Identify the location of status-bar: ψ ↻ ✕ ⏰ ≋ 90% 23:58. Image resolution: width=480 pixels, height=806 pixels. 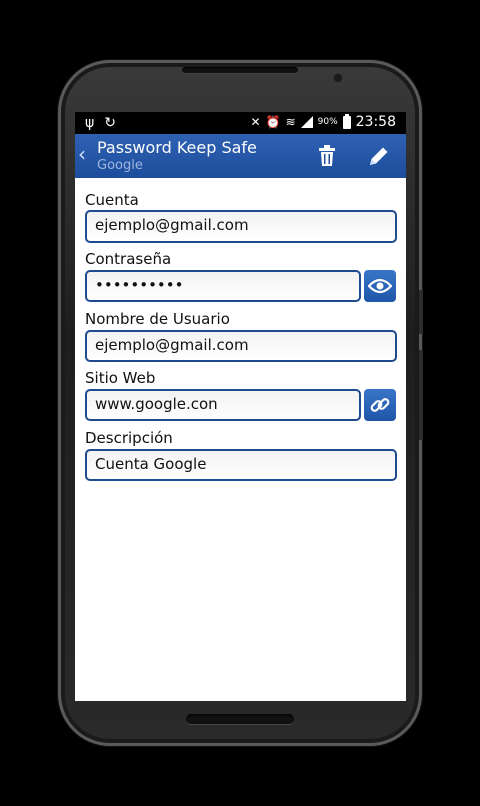
(240, 123).